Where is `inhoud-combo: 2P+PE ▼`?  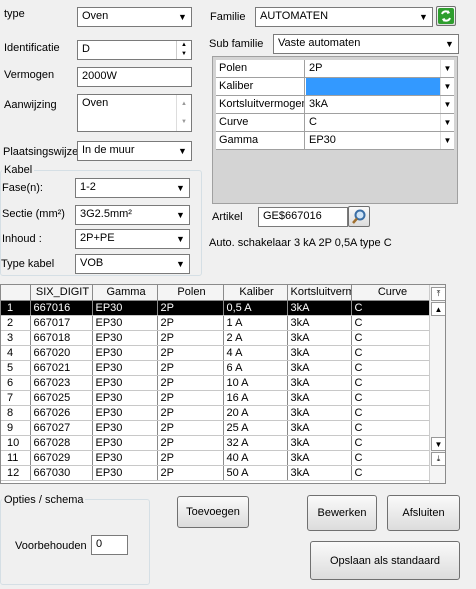 inhoud-combo: 2P+PE ▼ is located at coordinates (132, 239).